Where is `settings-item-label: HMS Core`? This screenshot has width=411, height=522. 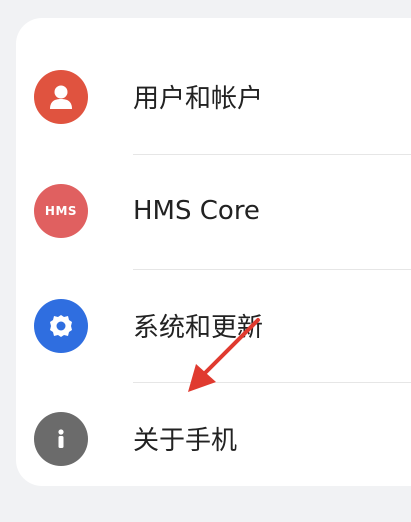 settings-item-label: HMS Core is located at coordinates (196, 210).